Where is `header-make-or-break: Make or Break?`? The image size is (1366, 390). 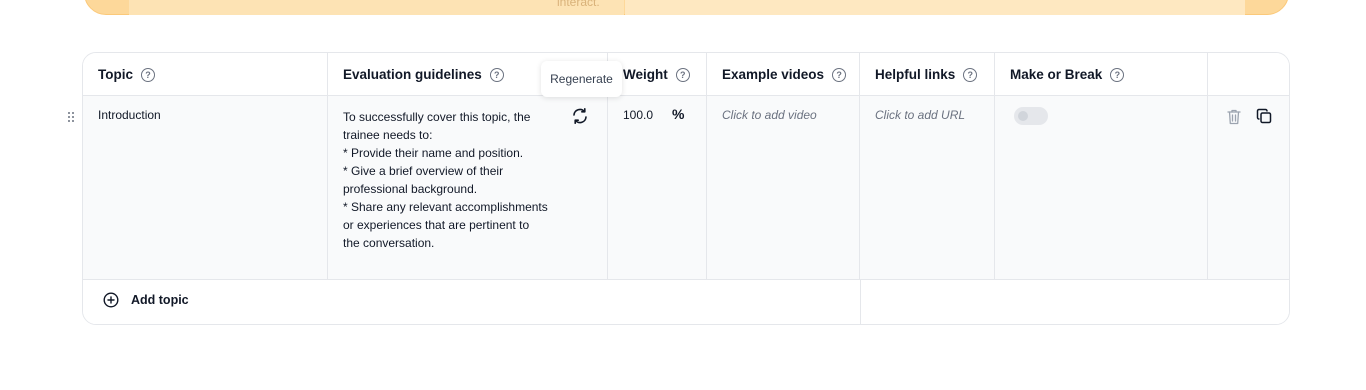 header-make-or-break: Make or Break? is located at coordinates (1101, 74).